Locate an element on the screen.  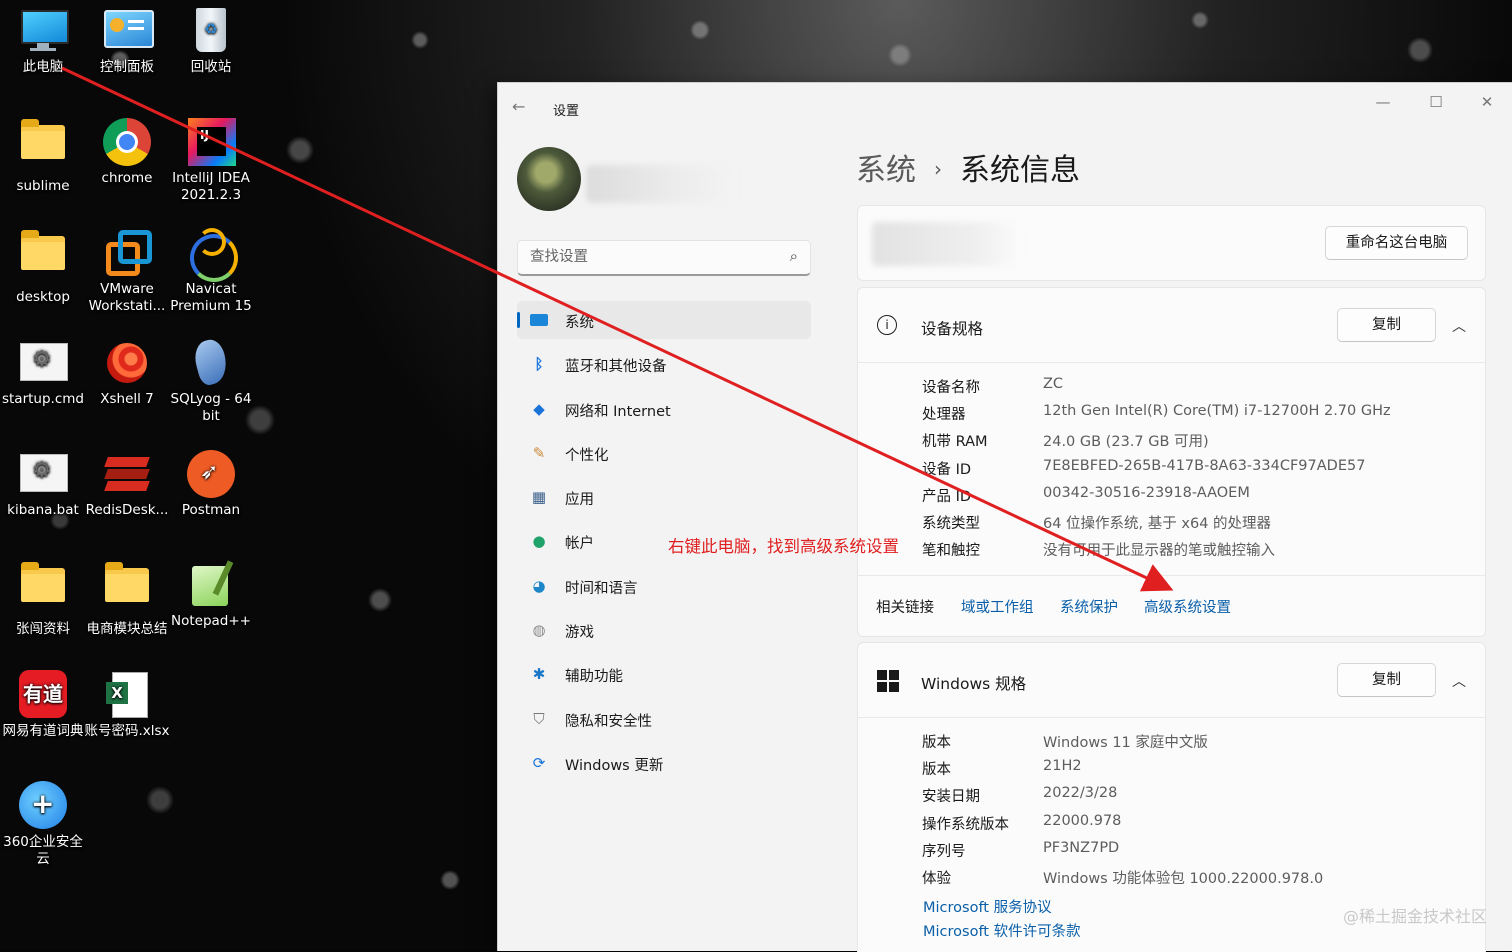
spec-key: 版本 is located at coordinates (936, 770).